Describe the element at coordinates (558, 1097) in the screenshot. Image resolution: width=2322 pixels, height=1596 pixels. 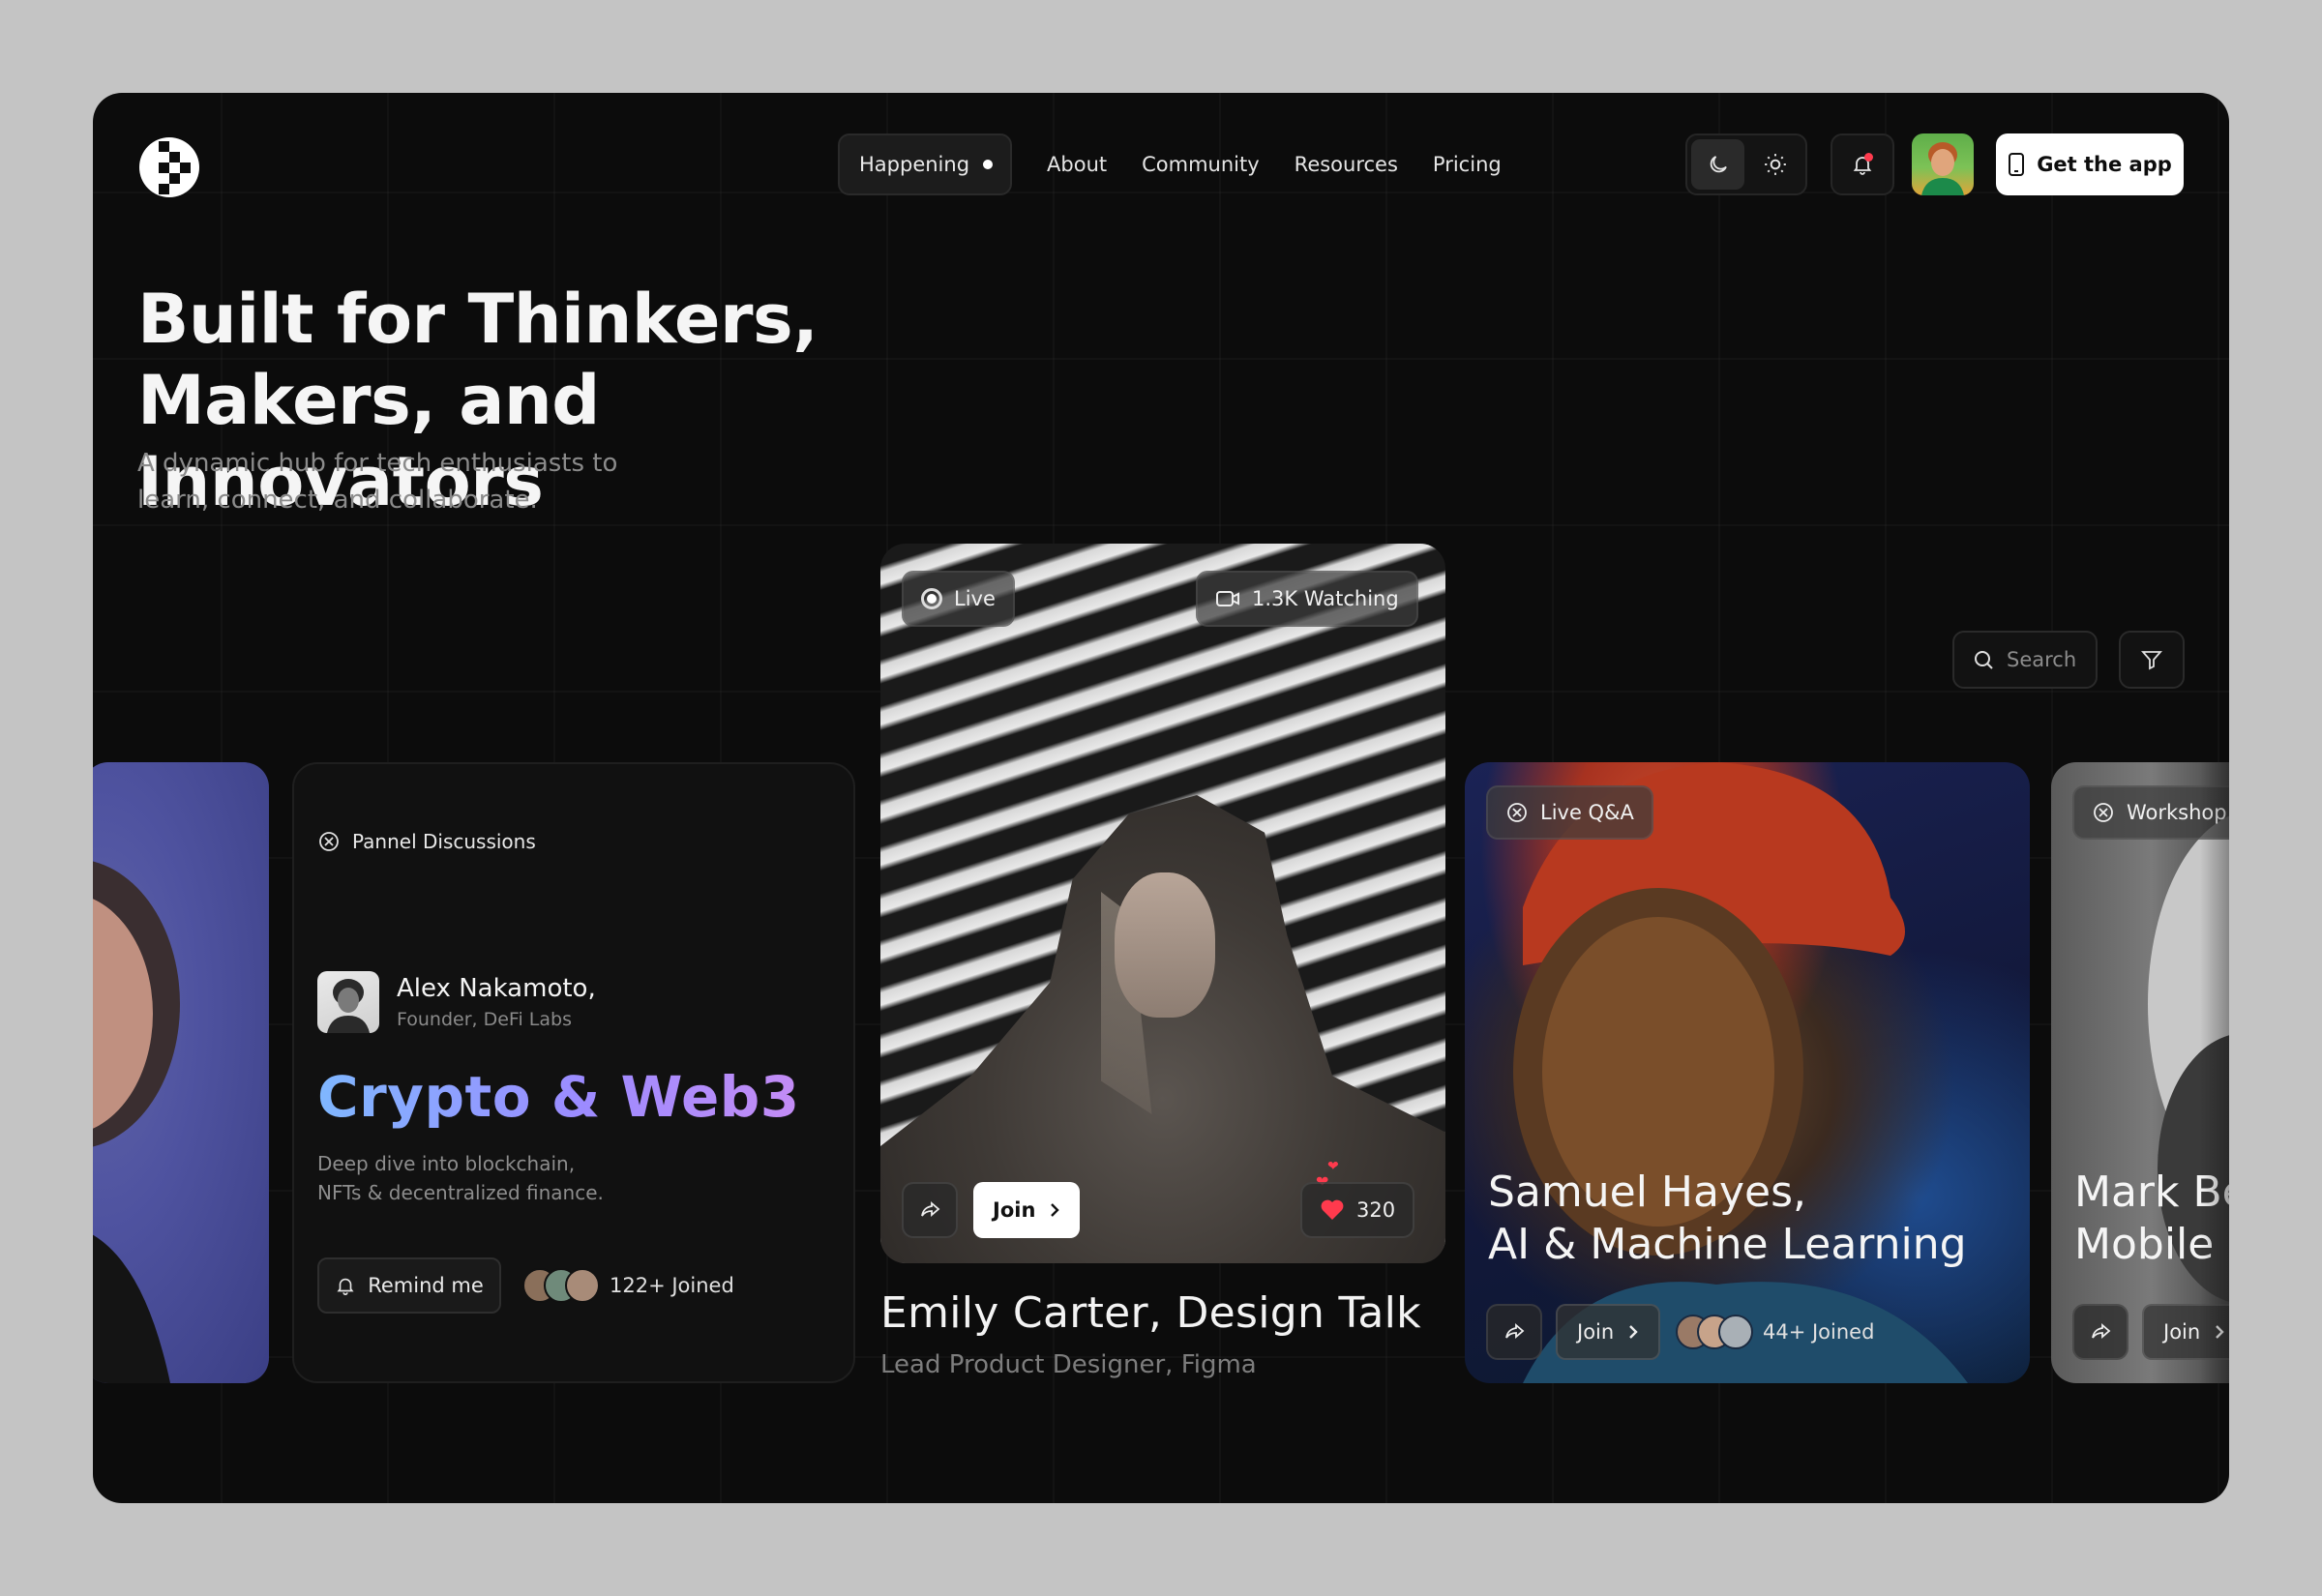
I see `event-title: Crypto & Web3` at that location.